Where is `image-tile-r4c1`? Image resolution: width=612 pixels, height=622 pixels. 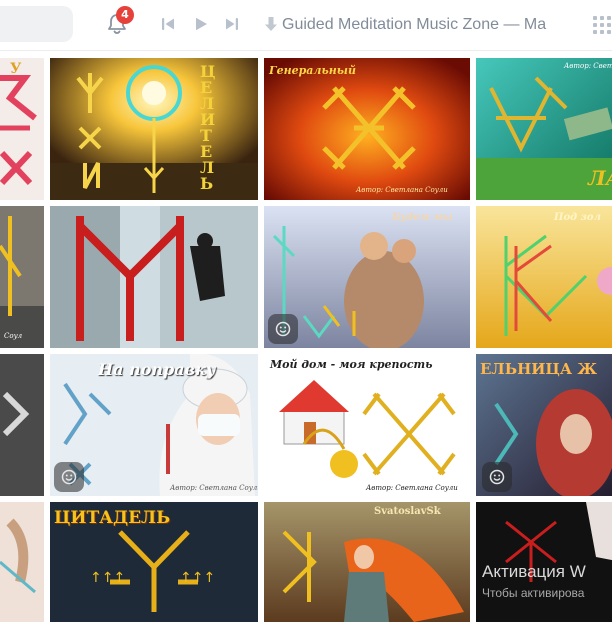
image-tile-r4c1 is located at coordinates (22, 562).